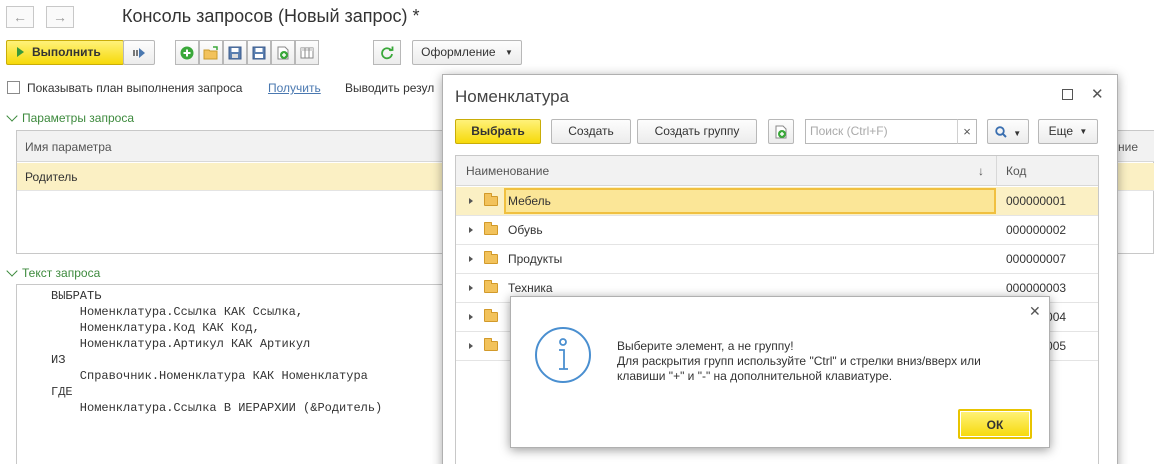  What do you see at coordinates (1047, 171) in the screenshot?
I see `col-code-header: Код` at bounding box center [1047, 171].